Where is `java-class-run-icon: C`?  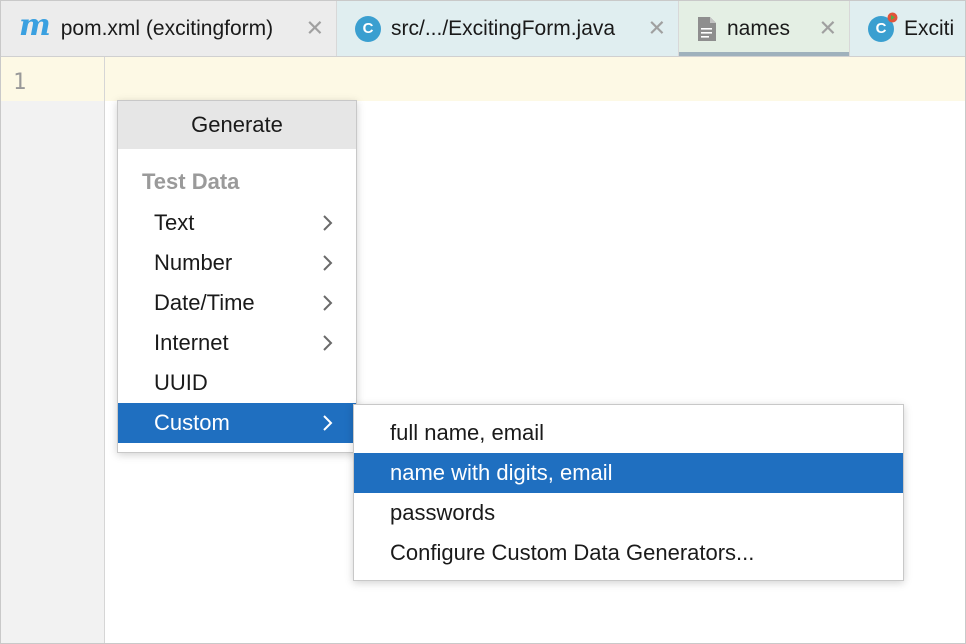 java-class-run-icon: C is located at coordinates (883, 27).